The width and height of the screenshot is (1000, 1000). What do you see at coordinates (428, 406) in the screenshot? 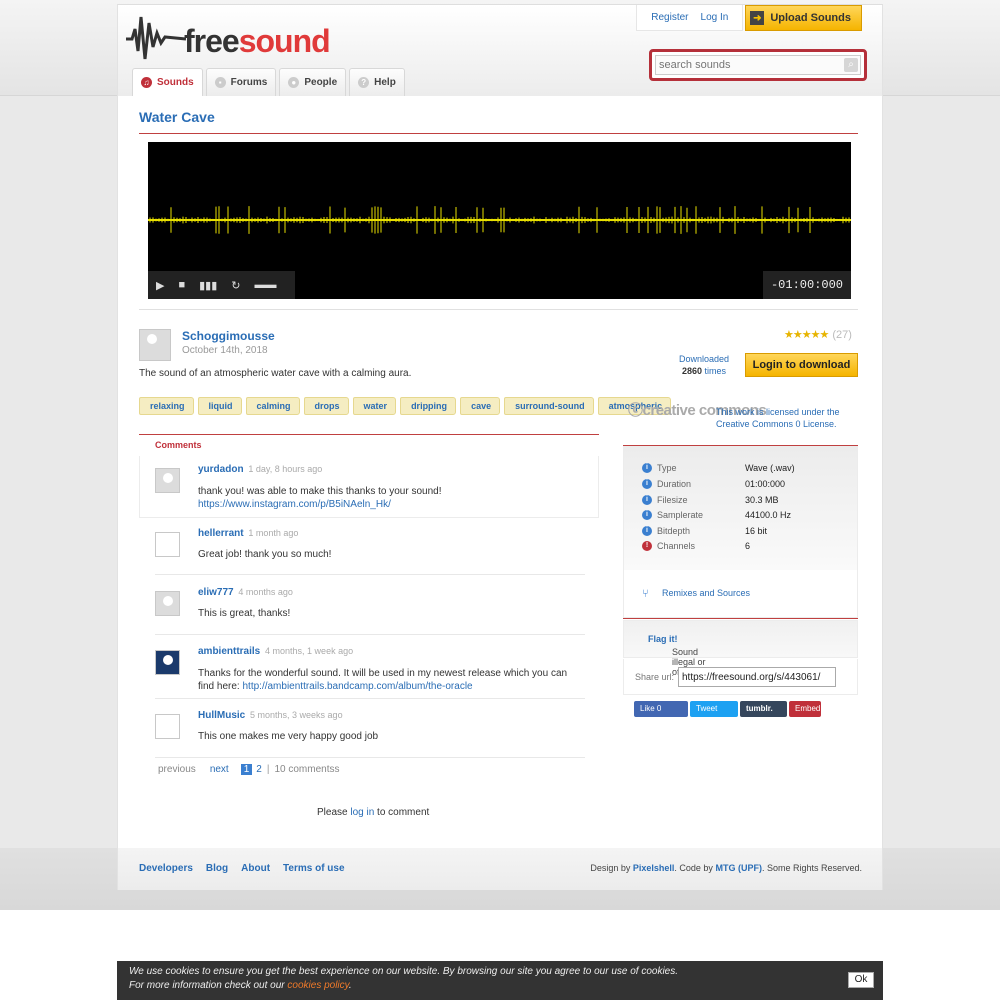
I see `tag: dripping` at bounding box center [428, 406].